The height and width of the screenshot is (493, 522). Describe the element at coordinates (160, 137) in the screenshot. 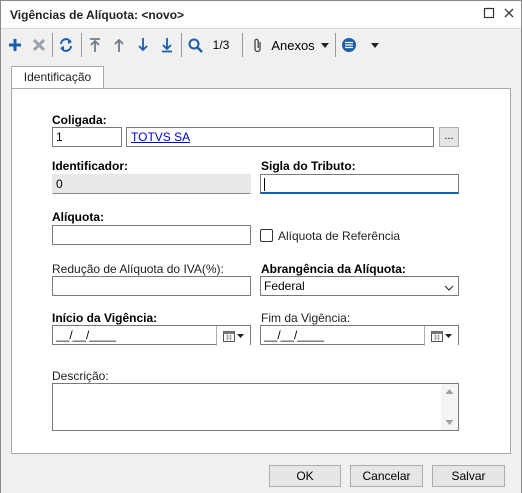

I see `coligada-name-link: TOTVS SA` at that location.